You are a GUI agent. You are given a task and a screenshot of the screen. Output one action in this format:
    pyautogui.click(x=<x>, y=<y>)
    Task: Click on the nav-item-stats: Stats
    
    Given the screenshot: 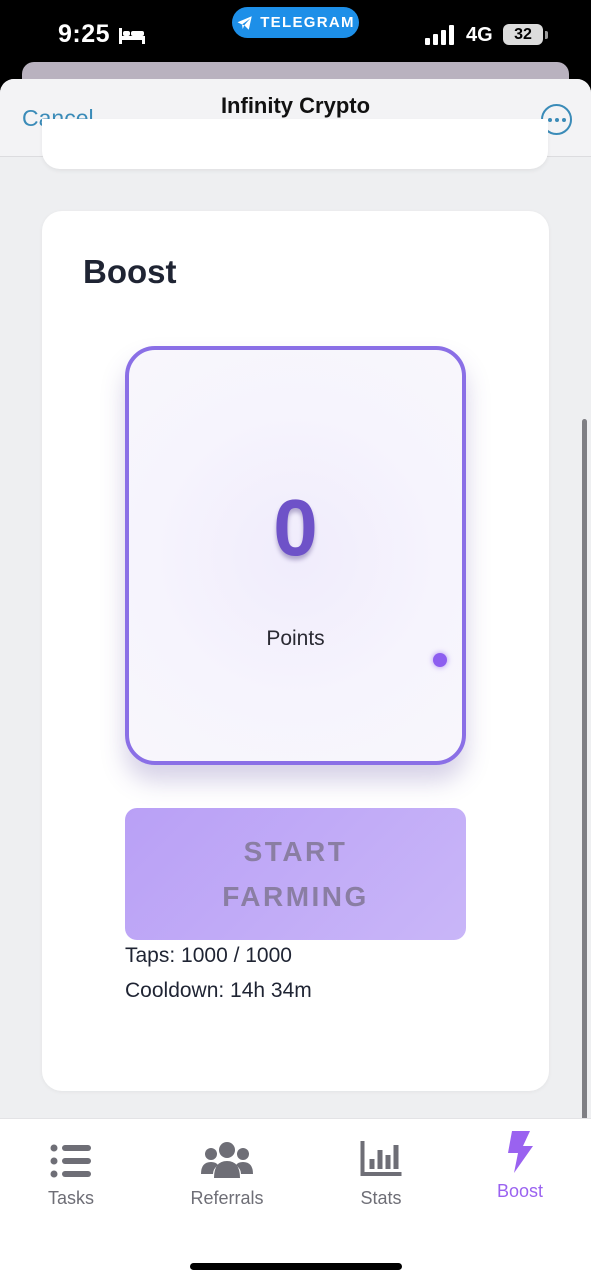 What is the action you would take?
    pyautogui.click(x=381, y=1174)
    